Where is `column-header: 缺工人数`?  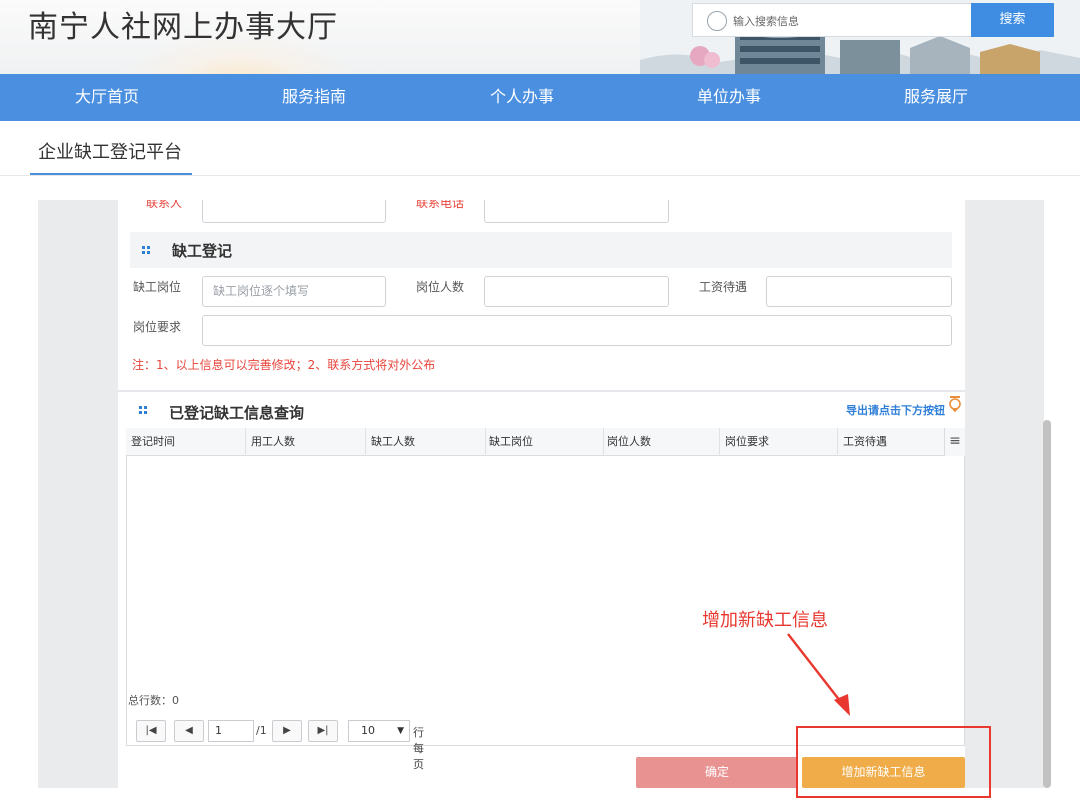
column-header: 缺工人数 is located at coordinates (426, 442).